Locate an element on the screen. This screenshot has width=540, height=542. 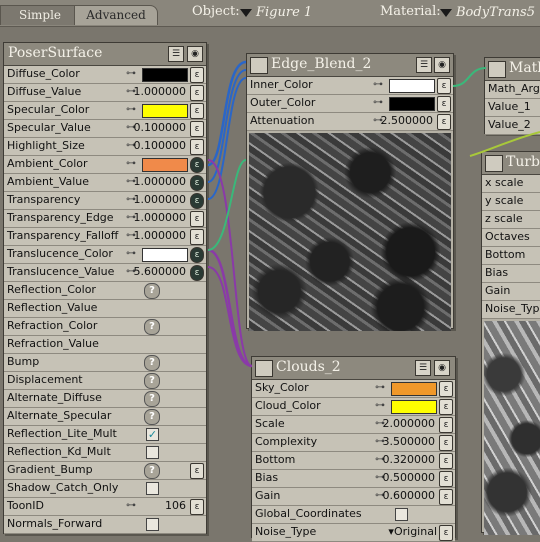
noise-type-select: ▾Original is located at coordinates (412, 531).